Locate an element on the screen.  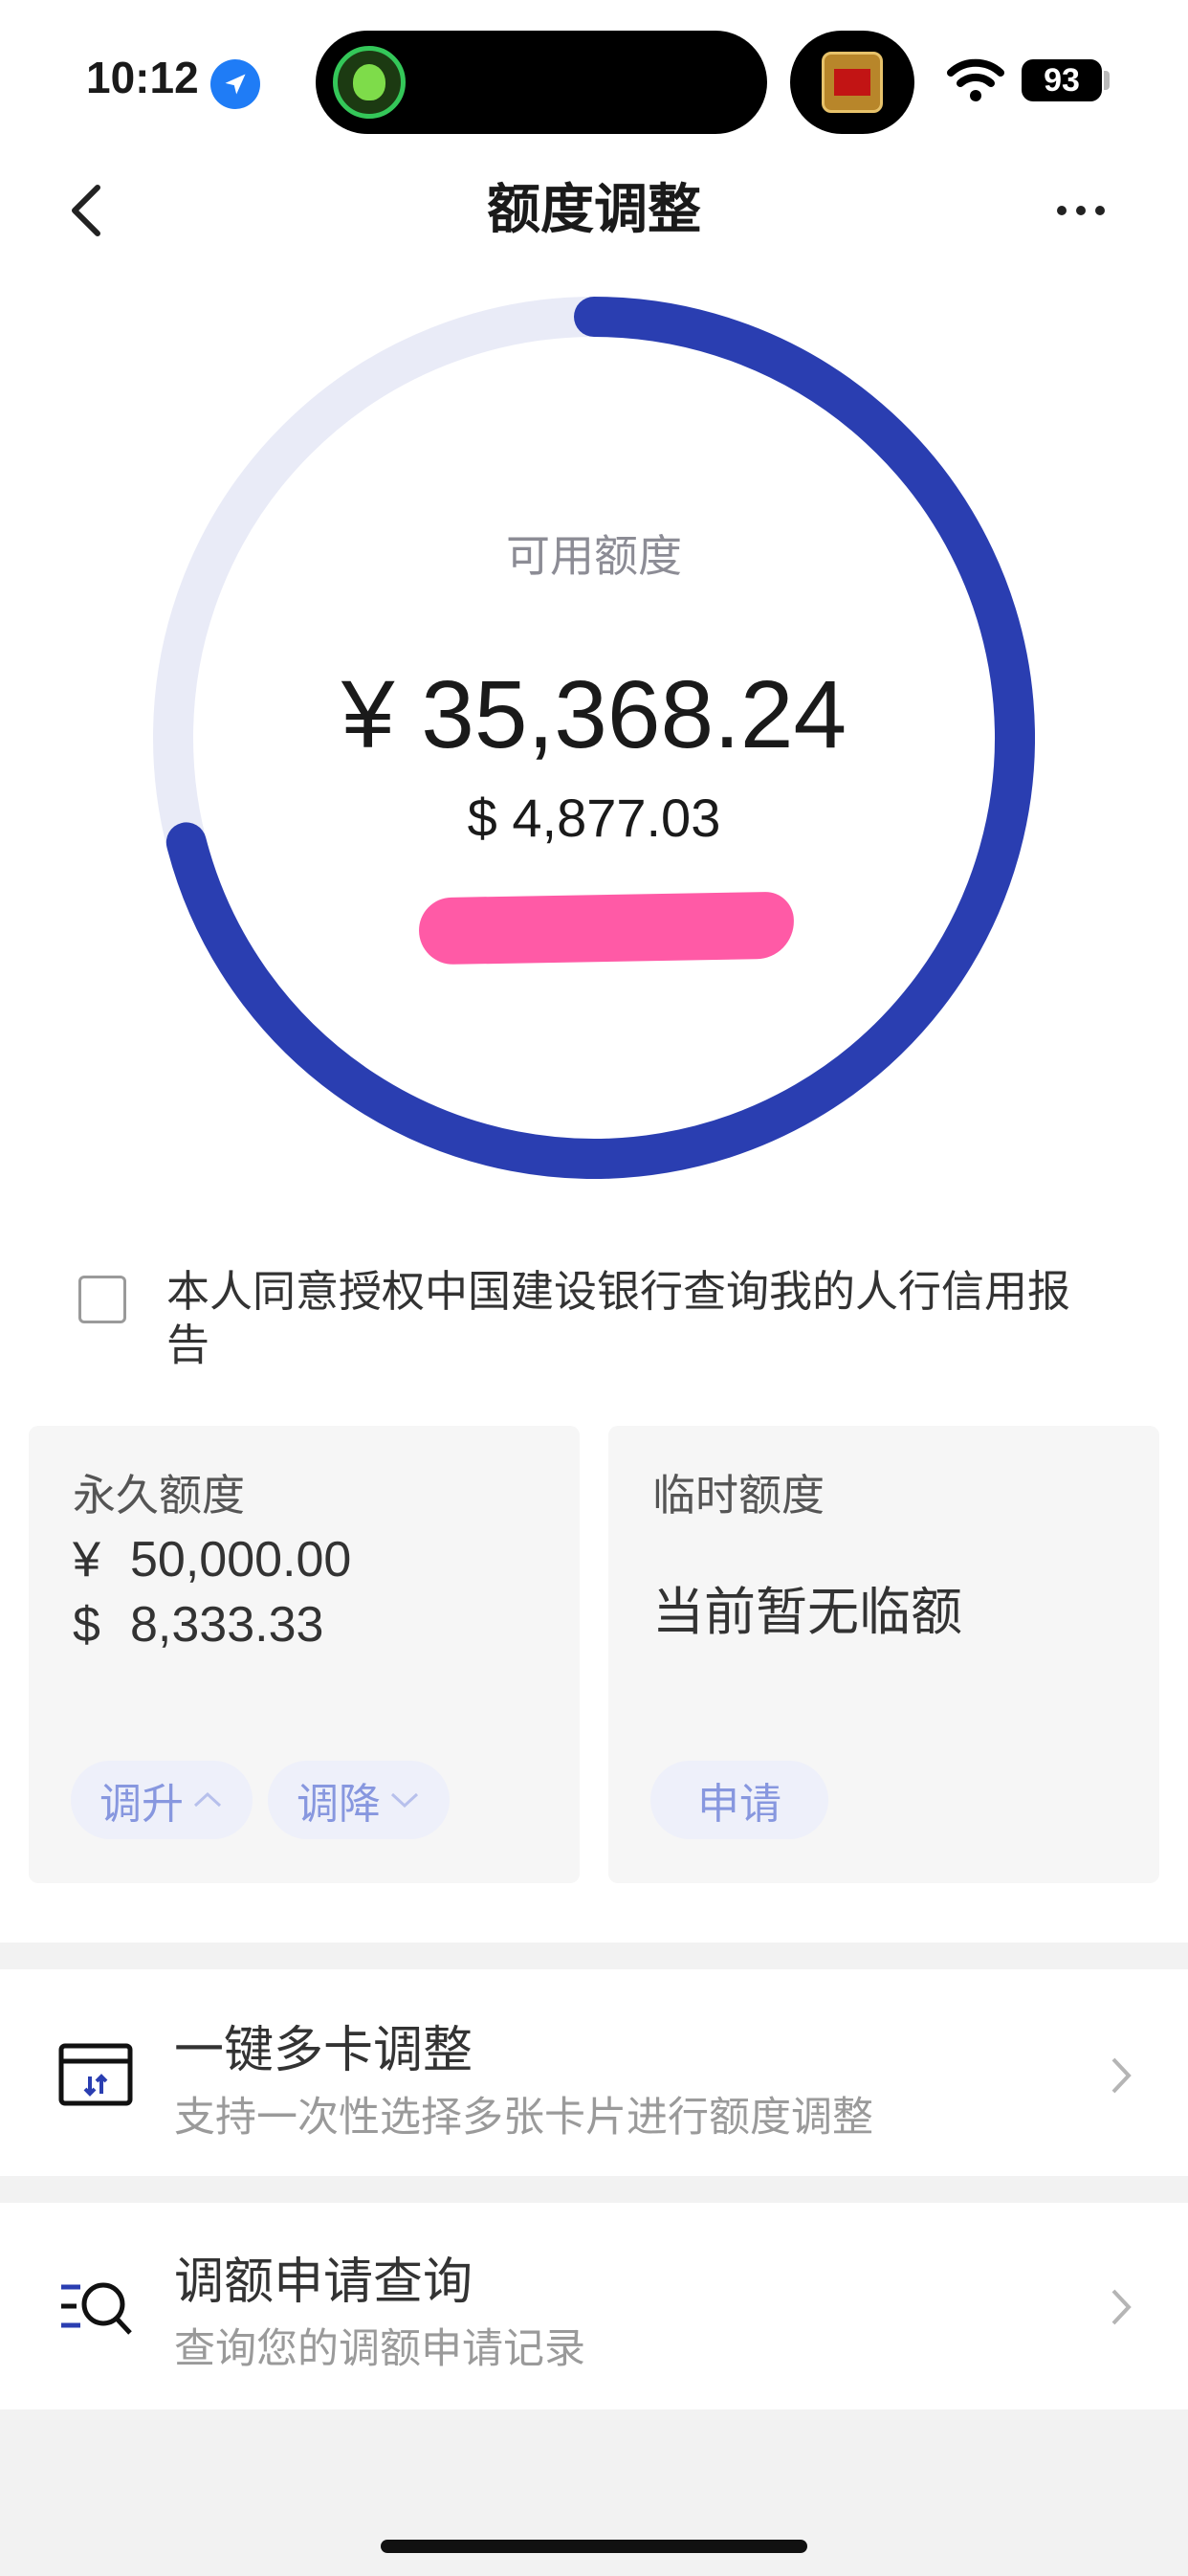
available-credit-cny: ¥ 35,368.24 is located at coordinates (594, 714).